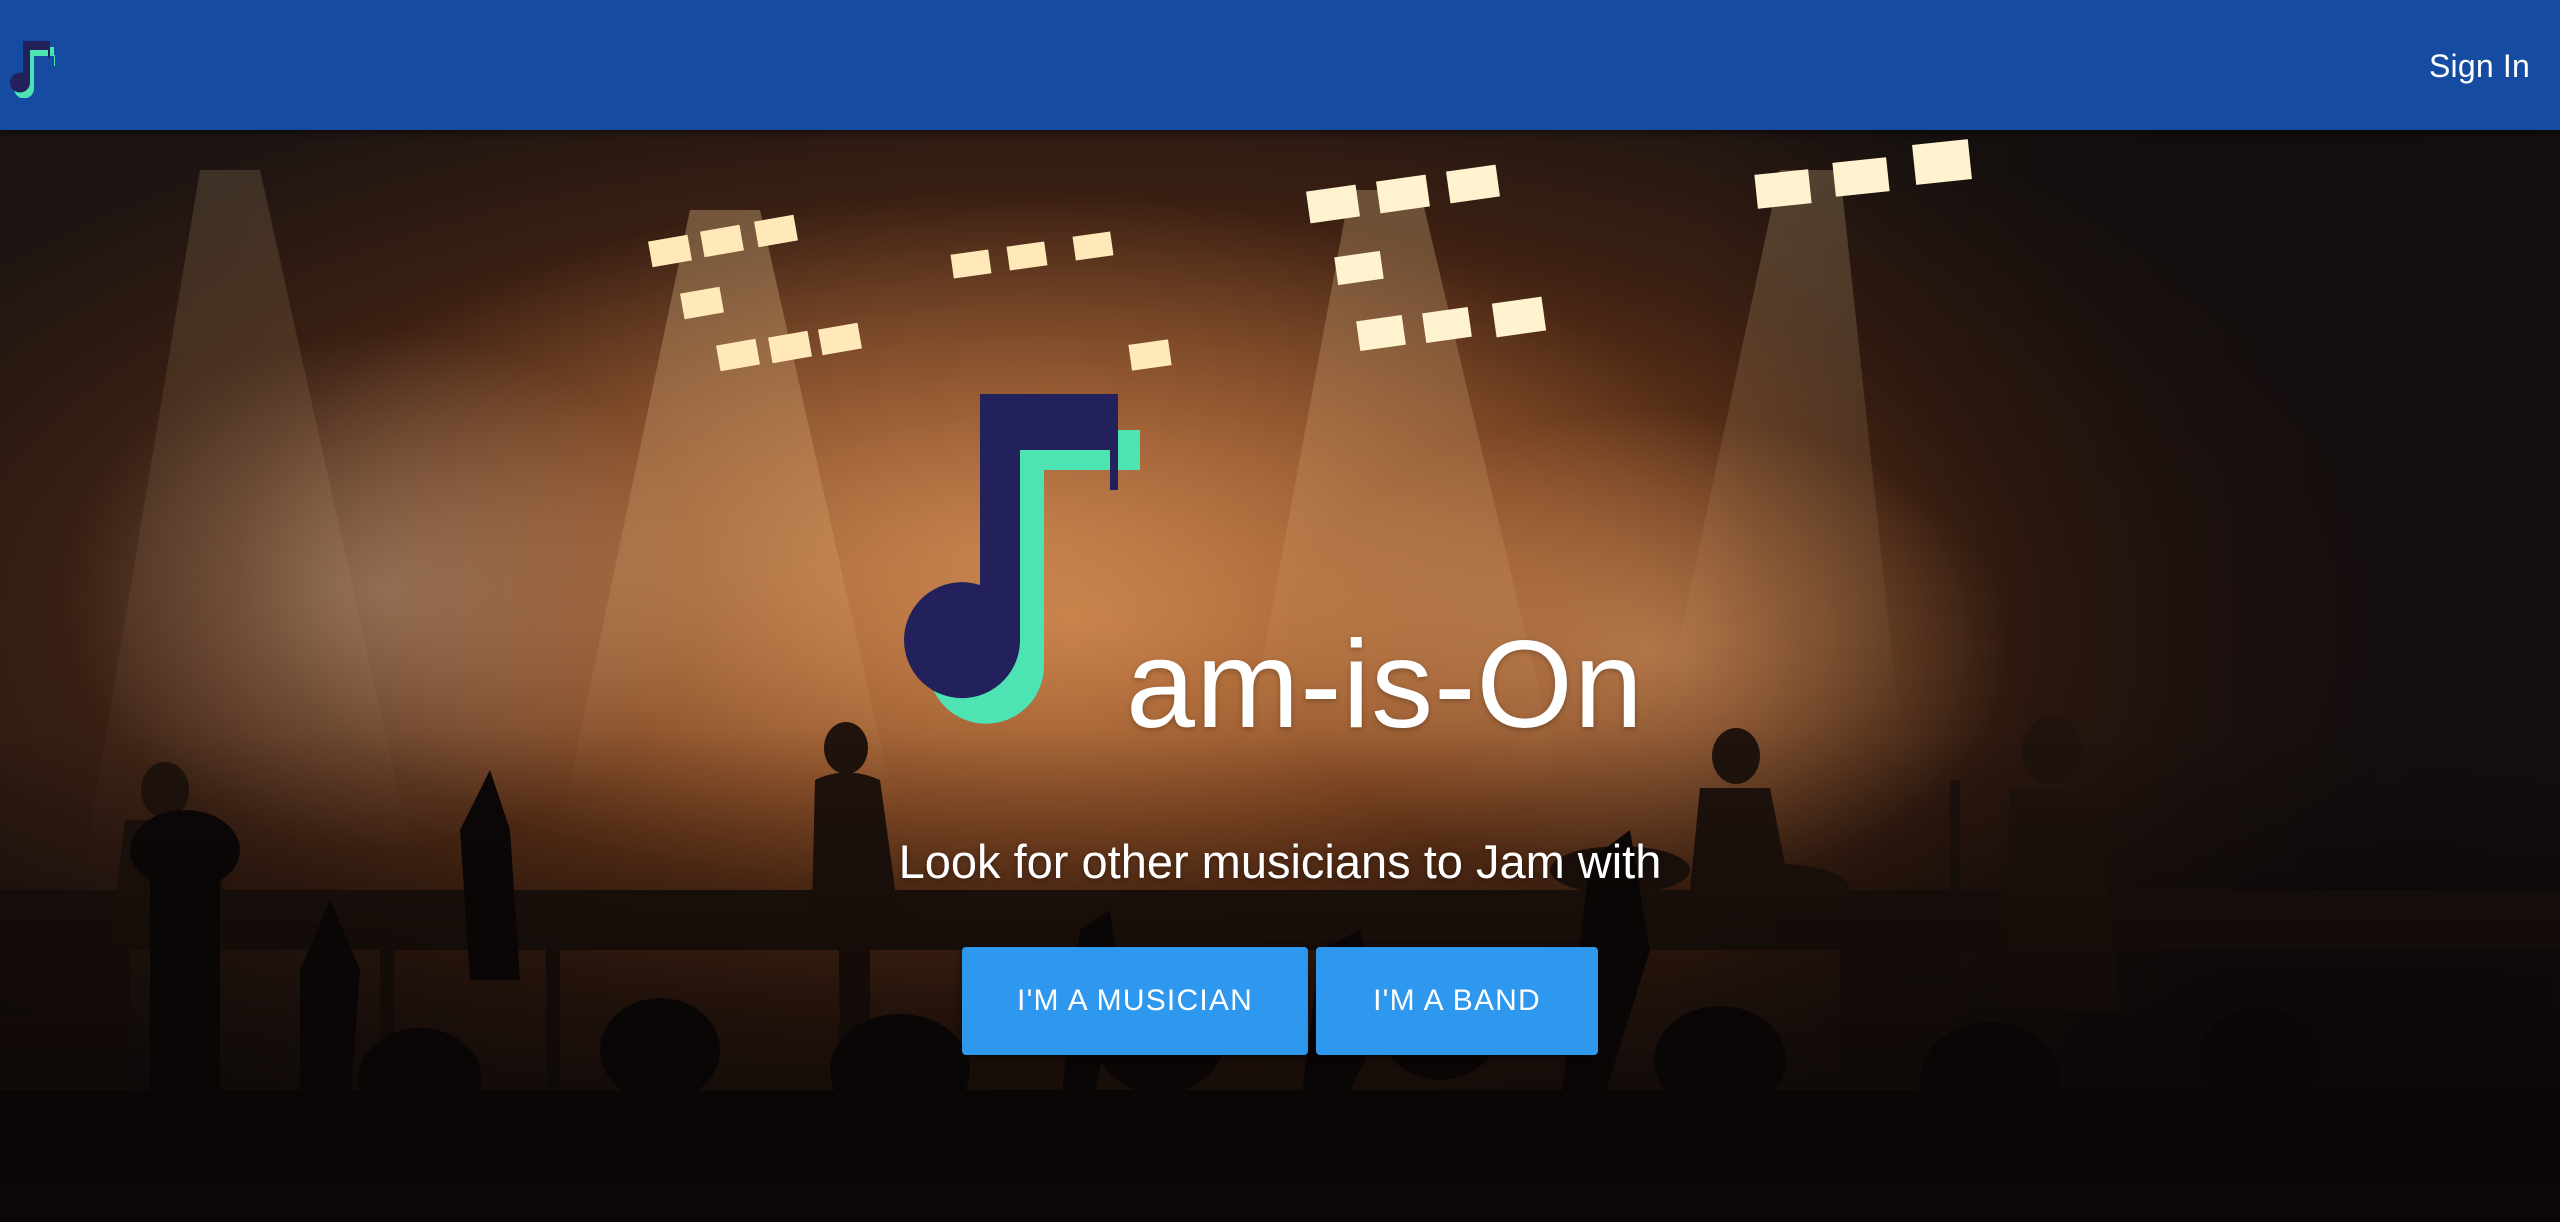 This screenshot has height=1222, width=2560. Describe the element at coordinates (1385, 685) in the screenshot. I see `app-title: am-is-On` at that location.